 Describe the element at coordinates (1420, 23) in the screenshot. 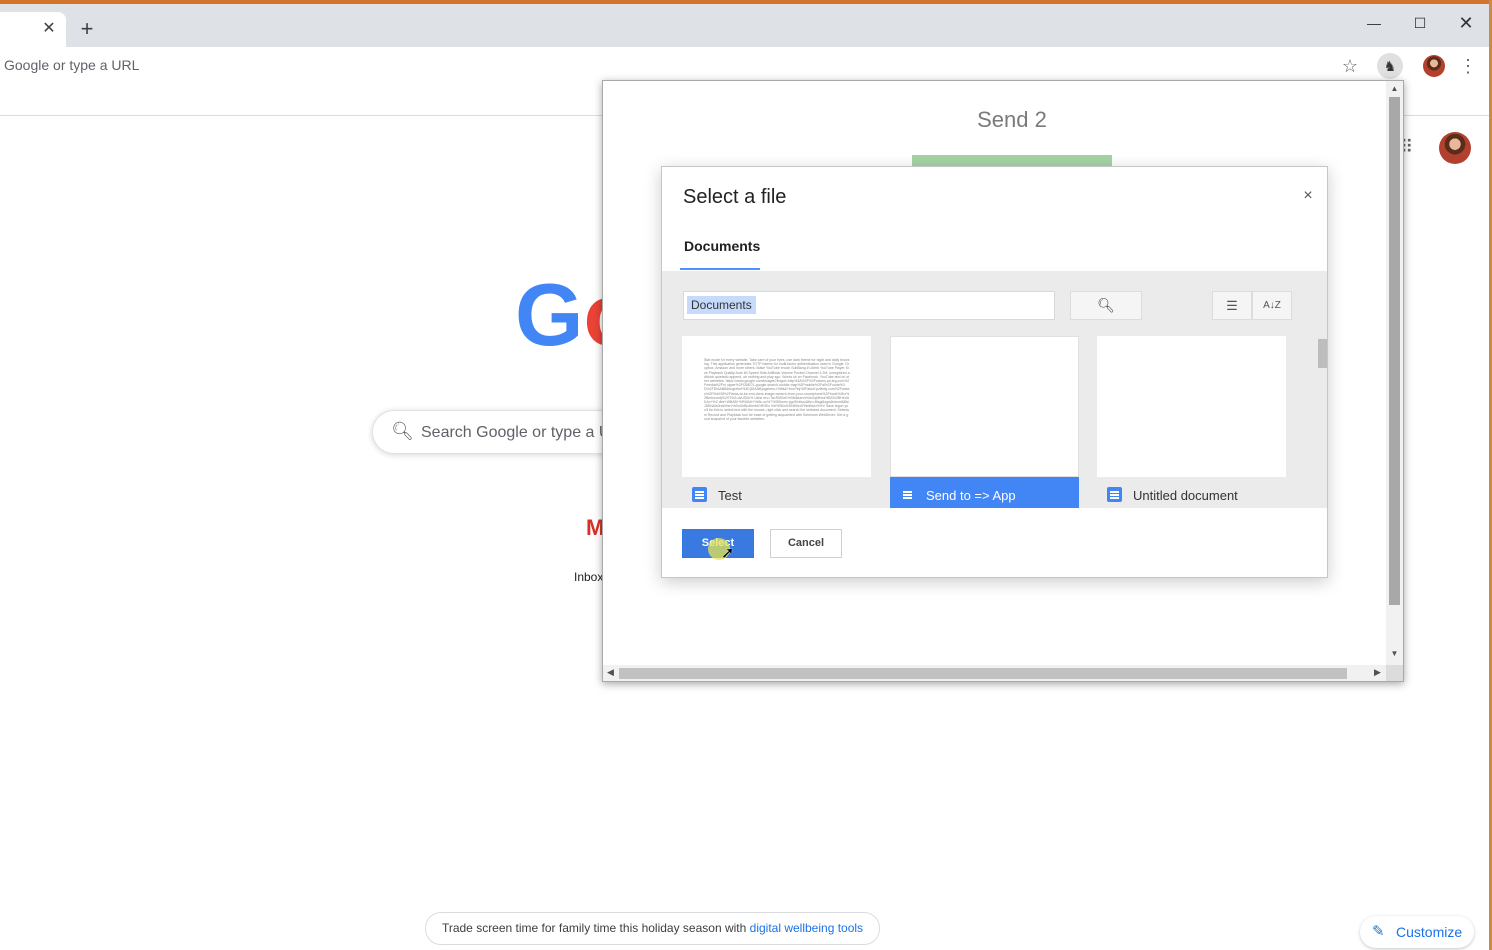

I see `maximize-button: ☐` at that location.